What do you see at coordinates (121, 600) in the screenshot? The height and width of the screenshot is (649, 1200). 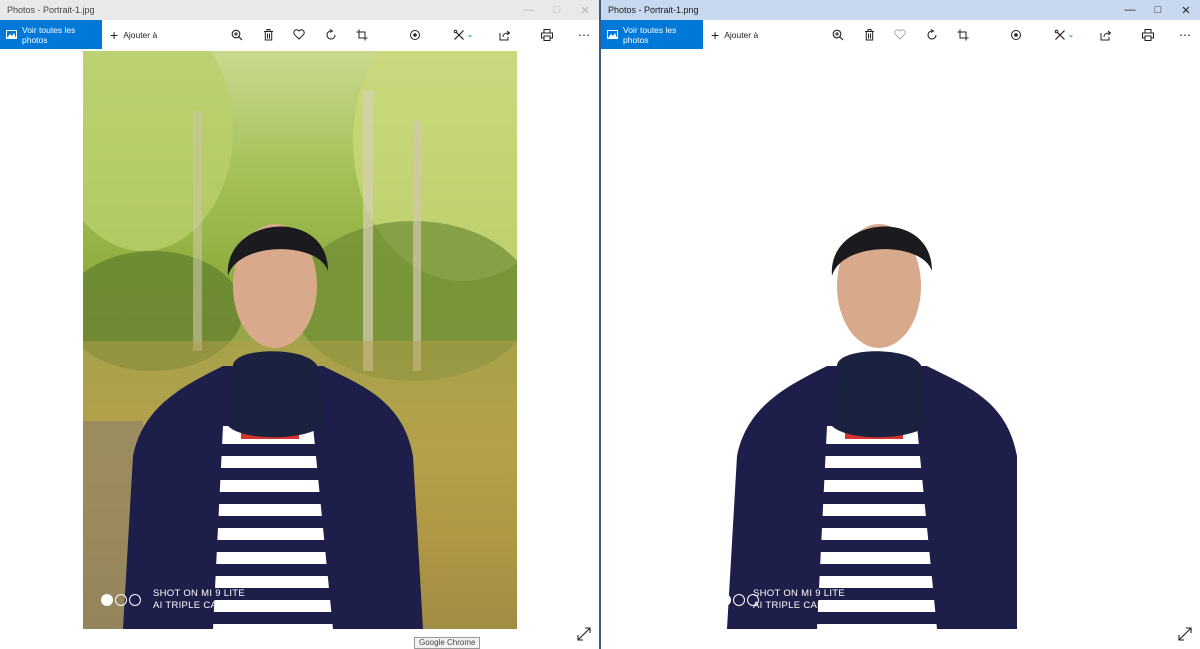 I see `camera-watermark-dots` at bounding box center [121, 600].